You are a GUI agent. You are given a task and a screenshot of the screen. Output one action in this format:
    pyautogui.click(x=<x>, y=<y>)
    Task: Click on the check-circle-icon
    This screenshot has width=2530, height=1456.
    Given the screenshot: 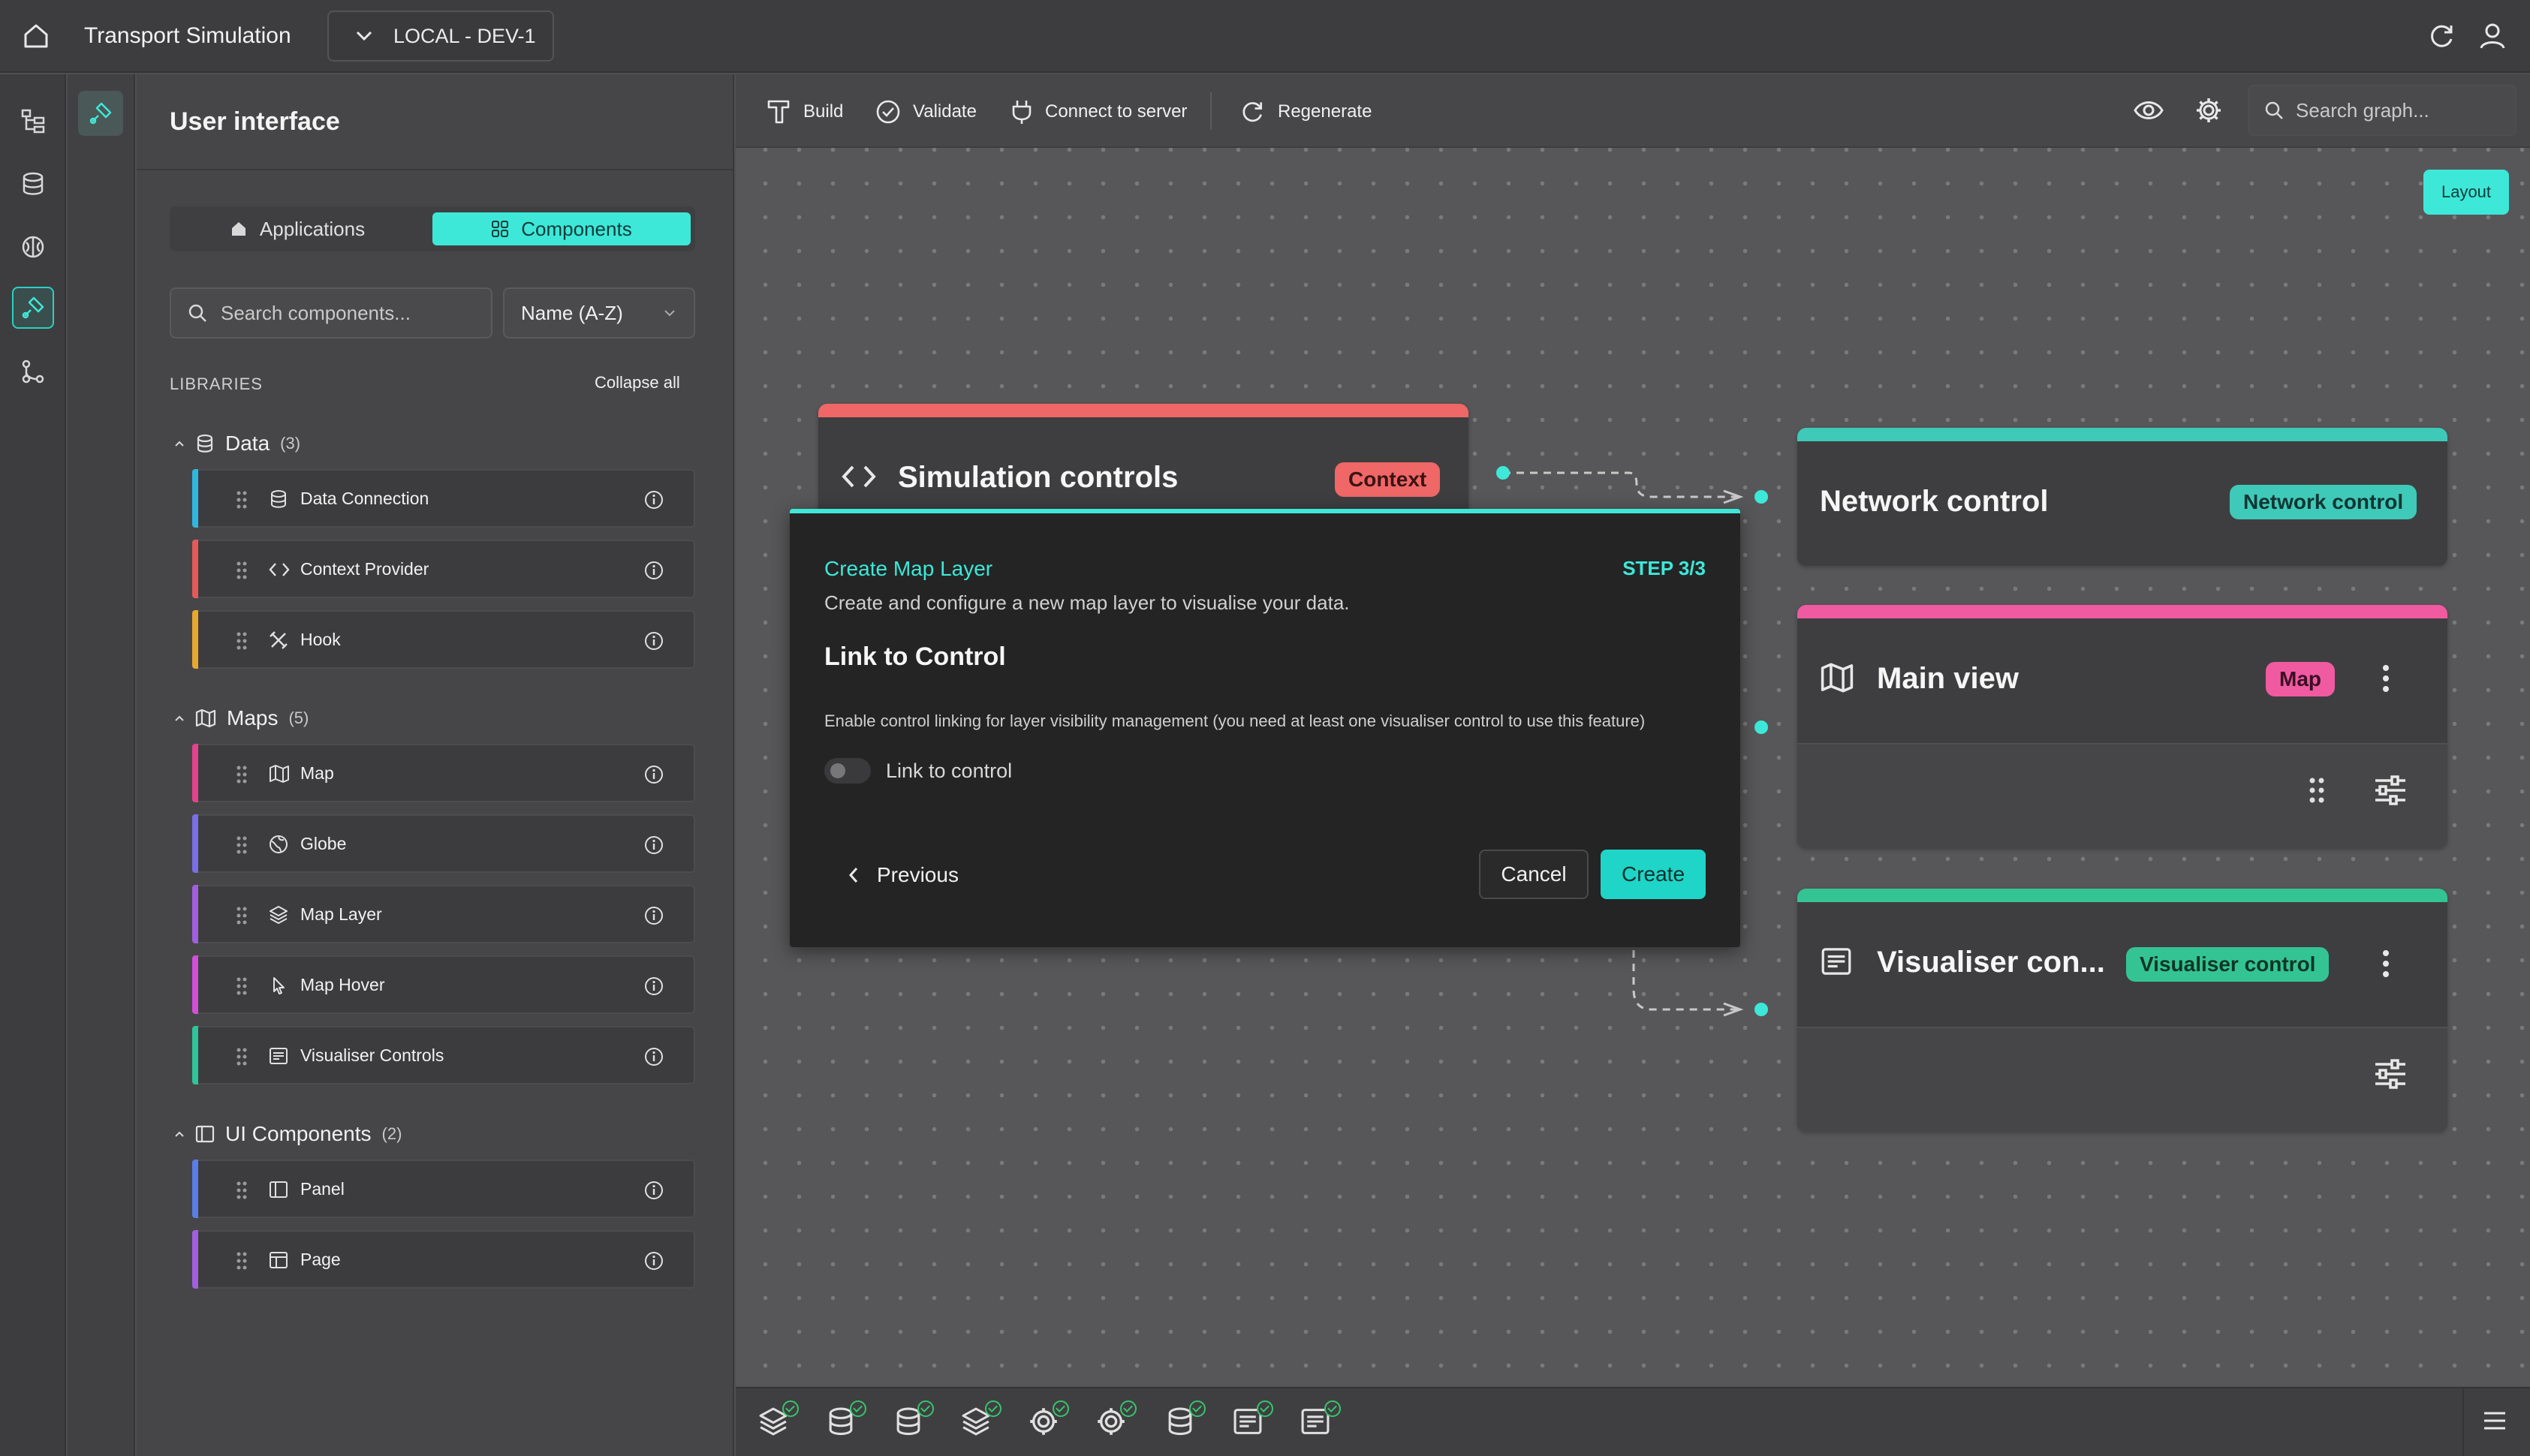 What is the action you would take?
    pyautogui.click(x=888, y=112)
    